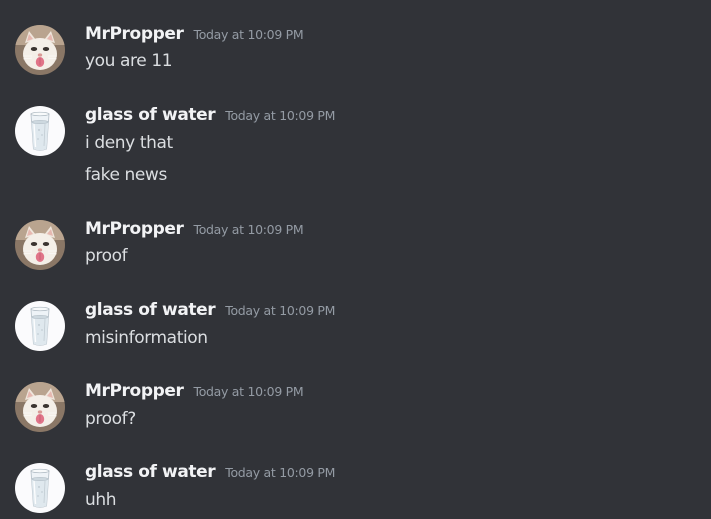  Describe the element at coordinates (126, 175) in the screenshot. I see `message-text: fake news` at that location.